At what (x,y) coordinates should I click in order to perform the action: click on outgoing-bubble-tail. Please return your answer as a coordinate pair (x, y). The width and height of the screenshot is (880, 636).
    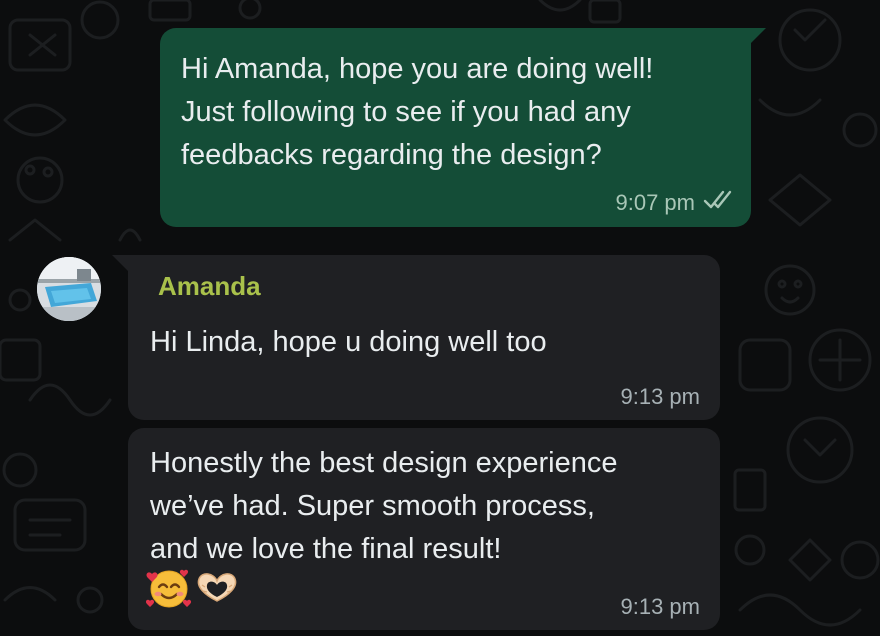
    Looking at the image, I should click on (758, 36).